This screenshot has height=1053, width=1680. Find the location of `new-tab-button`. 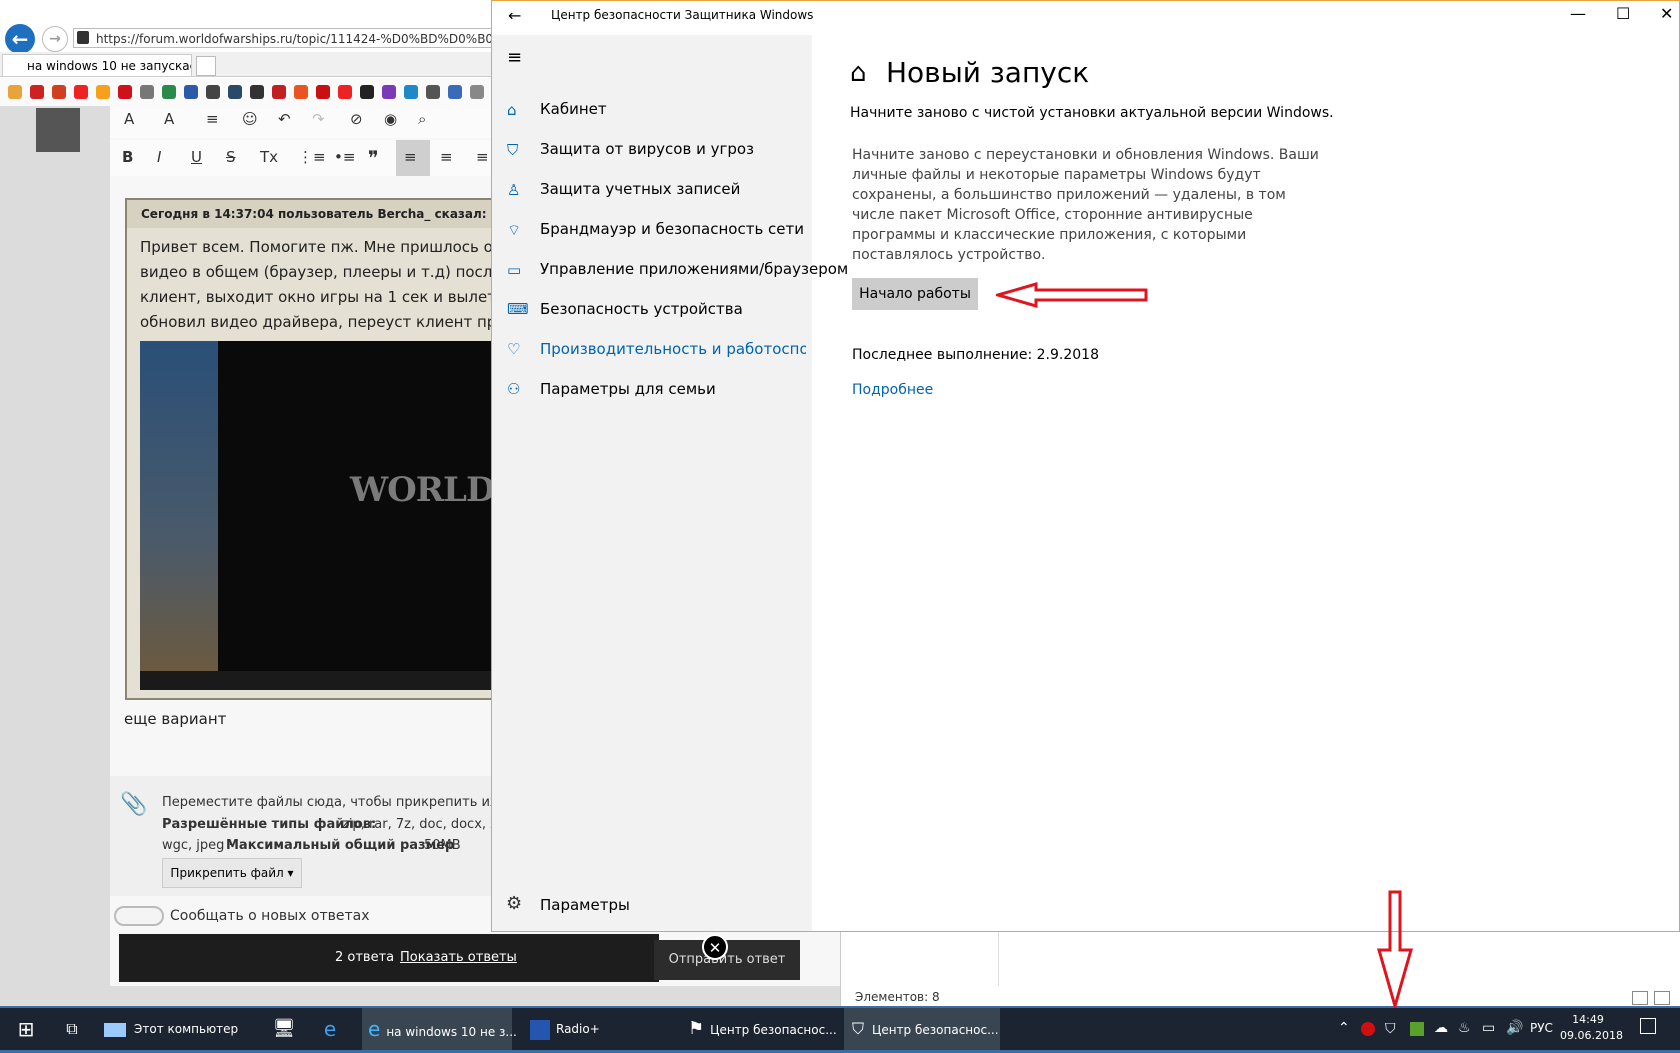

new-tab-button is located at coordinates (206, 66).